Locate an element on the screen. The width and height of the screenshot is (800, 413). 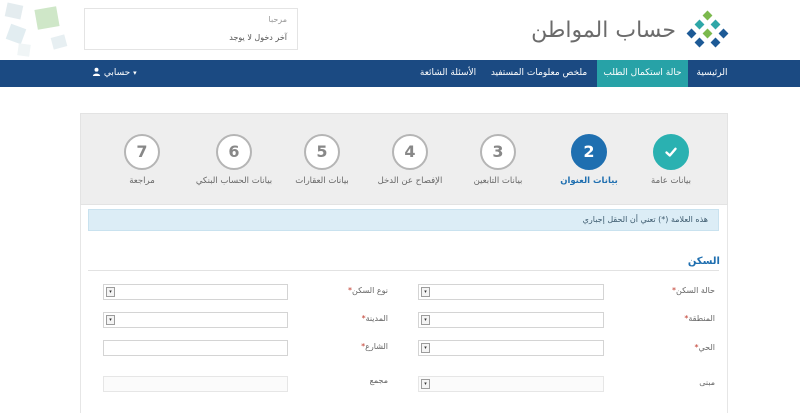
step-bank-account: 6 بيانات الحساب البنكي is located at coordinates (234, 160).